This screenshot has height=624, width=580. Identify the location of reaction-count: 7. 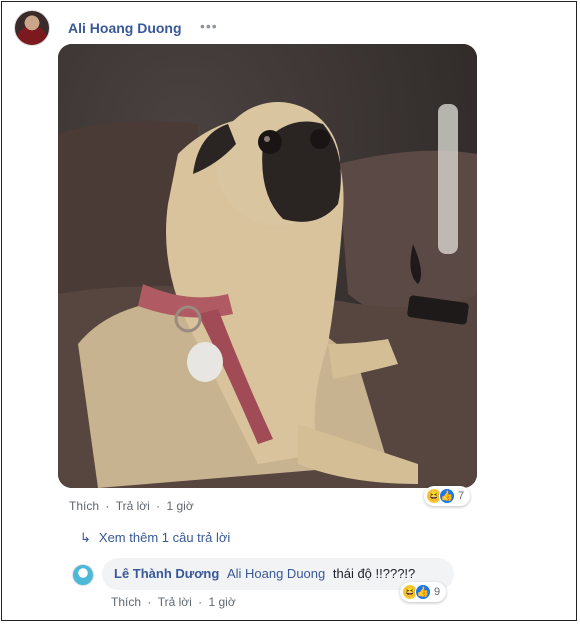
(461, 496).